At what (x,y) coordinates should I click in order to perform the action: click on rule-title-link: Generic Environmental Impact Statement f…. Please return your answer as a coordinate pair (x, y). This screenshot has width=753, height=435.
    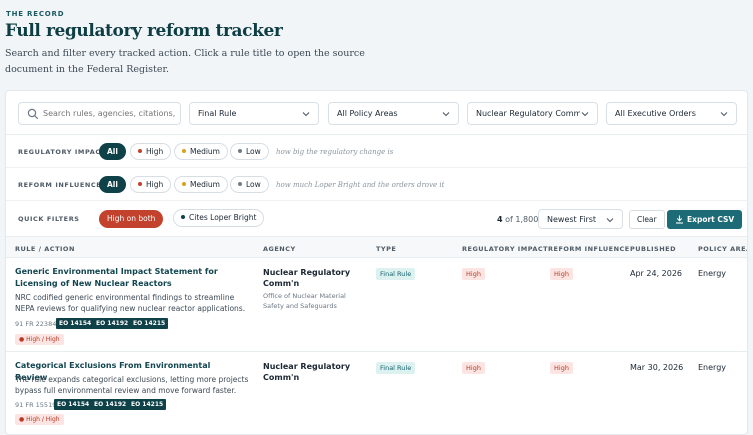
    Looking at the image, I should click on (127, 277).